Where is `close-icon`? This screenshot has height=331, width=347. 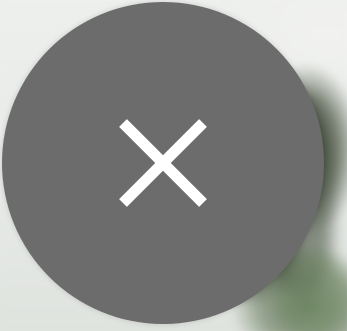 close-icon is located at coordinates (163, 163).